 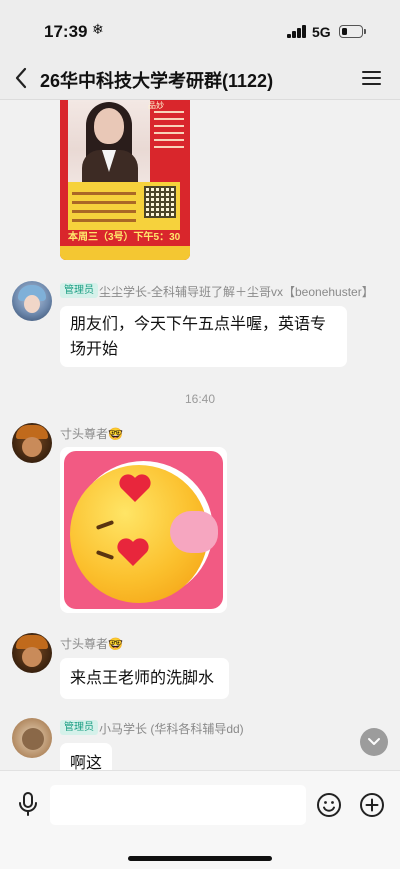 I want to click on status-time: 17:39, so click(x=66, y=31).